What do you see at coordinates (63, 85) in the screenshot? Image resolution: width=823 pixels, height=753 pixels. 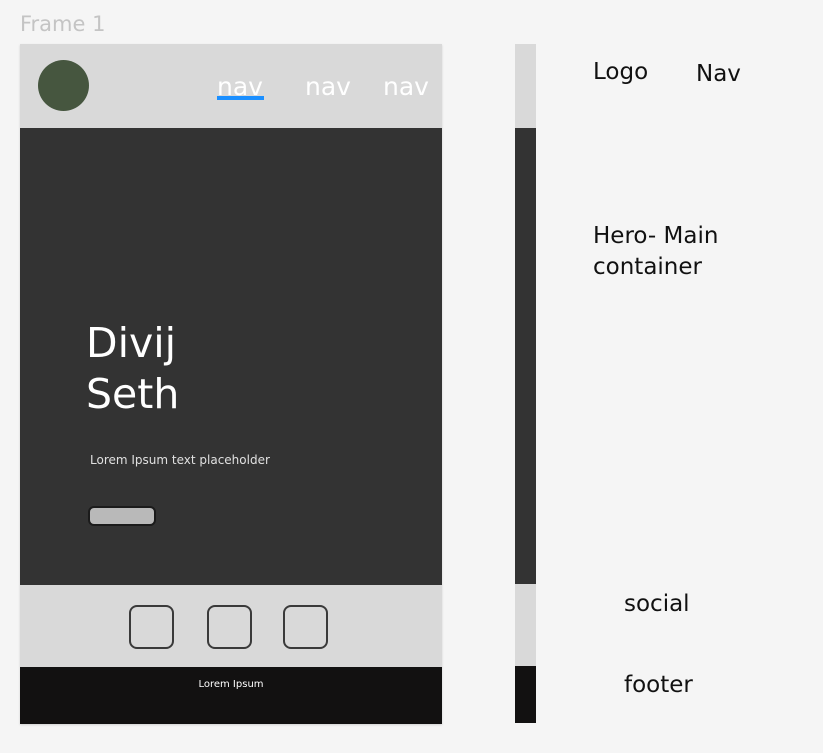 I see `logo-circle-icon` at bounding box center [63, 85].